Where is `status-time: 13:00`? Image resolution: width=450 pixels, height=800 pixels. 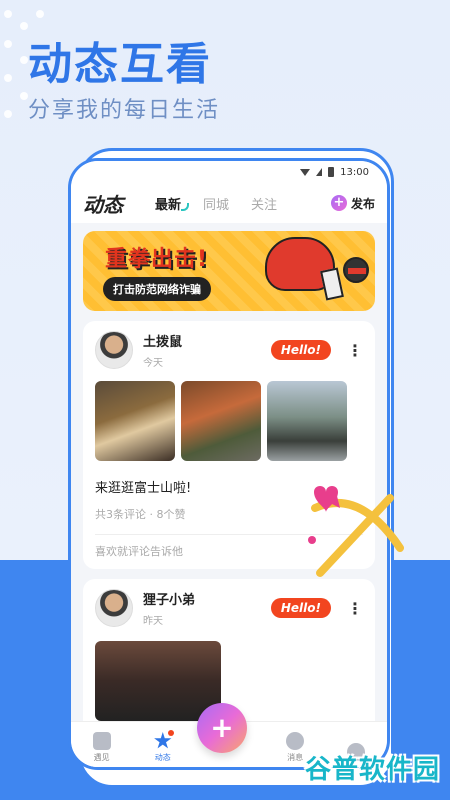
status-time: 13:00 is located at coordinates (354, 172).